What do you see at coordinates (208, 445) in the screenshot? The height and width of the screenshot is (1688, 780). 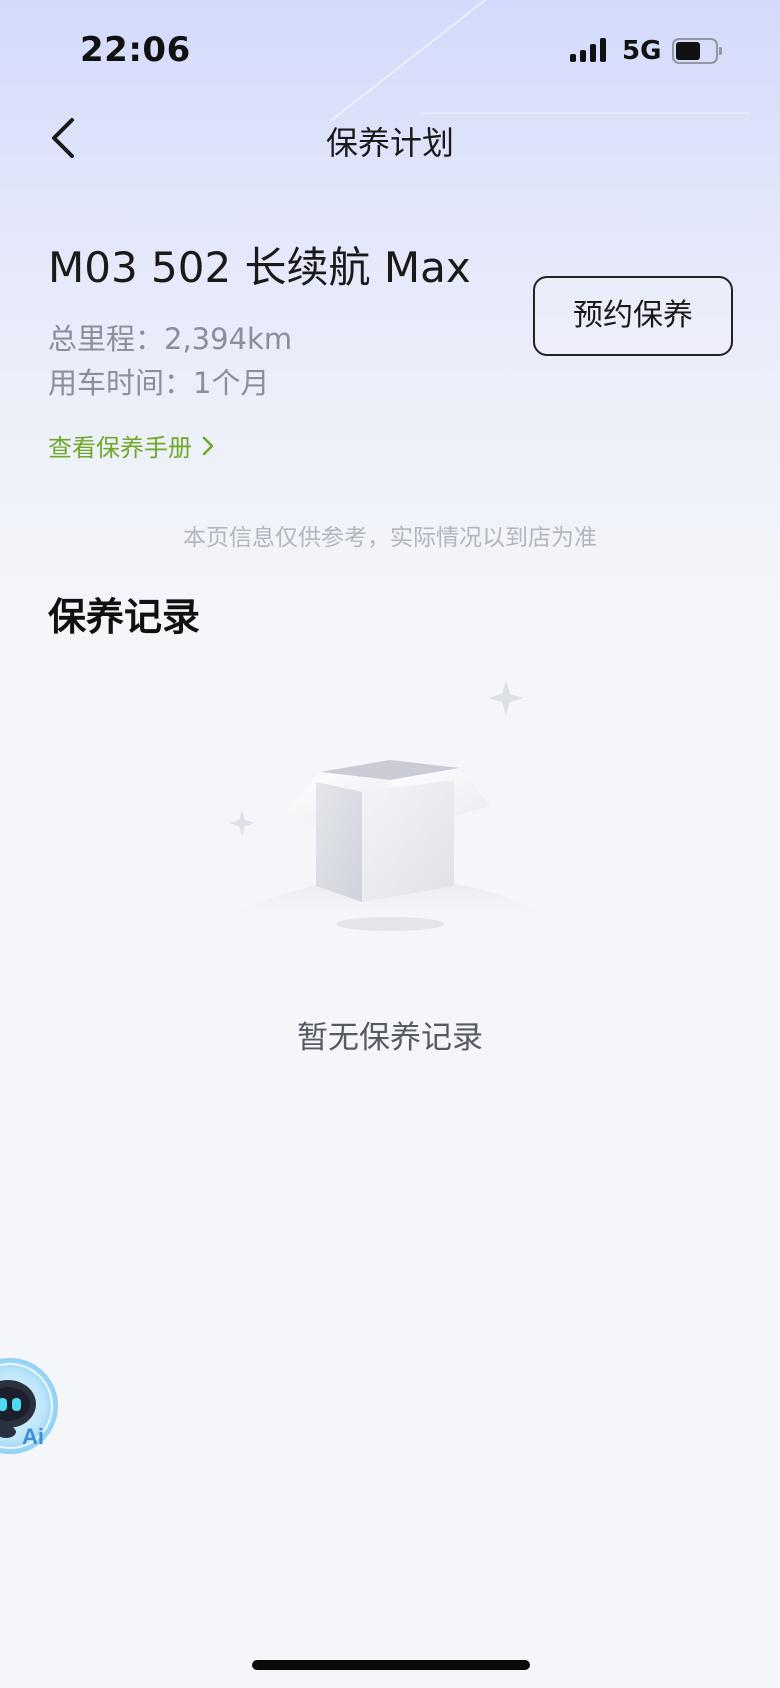 I see `chevron-right-icon` at bounding box center [208, 445].